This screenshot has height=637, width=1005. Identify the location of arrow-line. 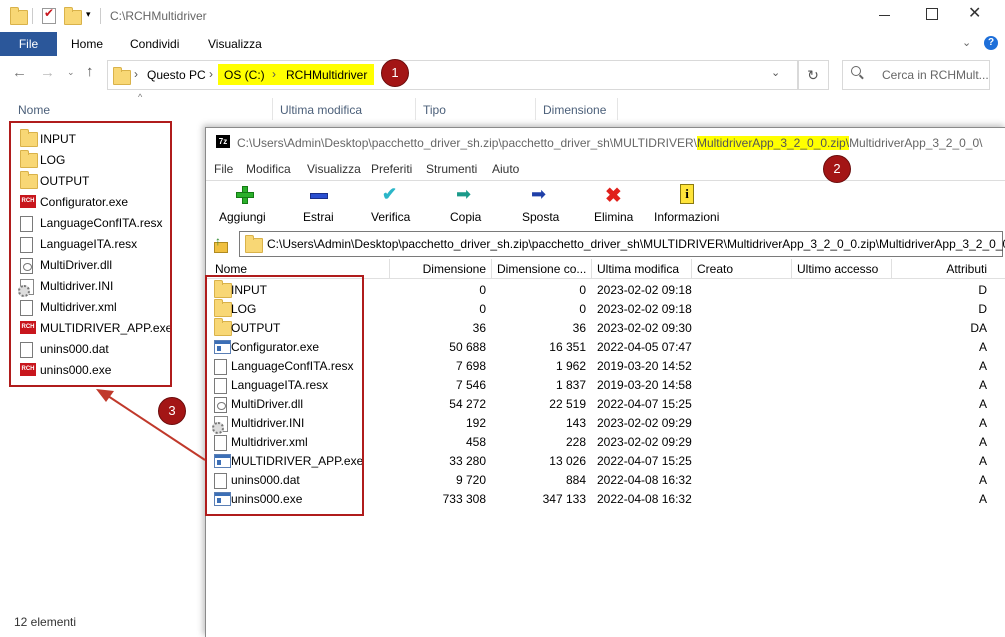
(156, 428).